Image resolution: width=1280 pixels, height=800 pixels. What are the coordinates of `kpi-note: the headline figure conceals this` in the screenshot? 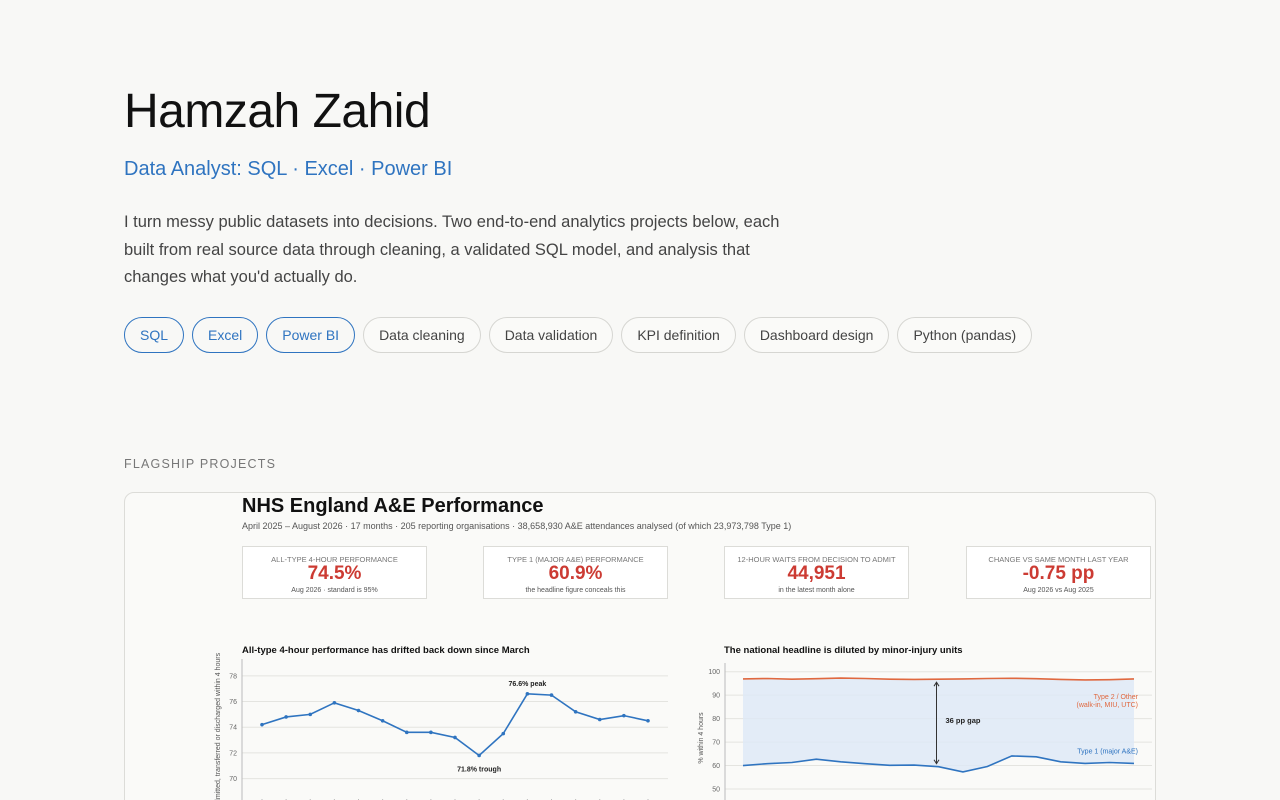 It's located at (575, 590).